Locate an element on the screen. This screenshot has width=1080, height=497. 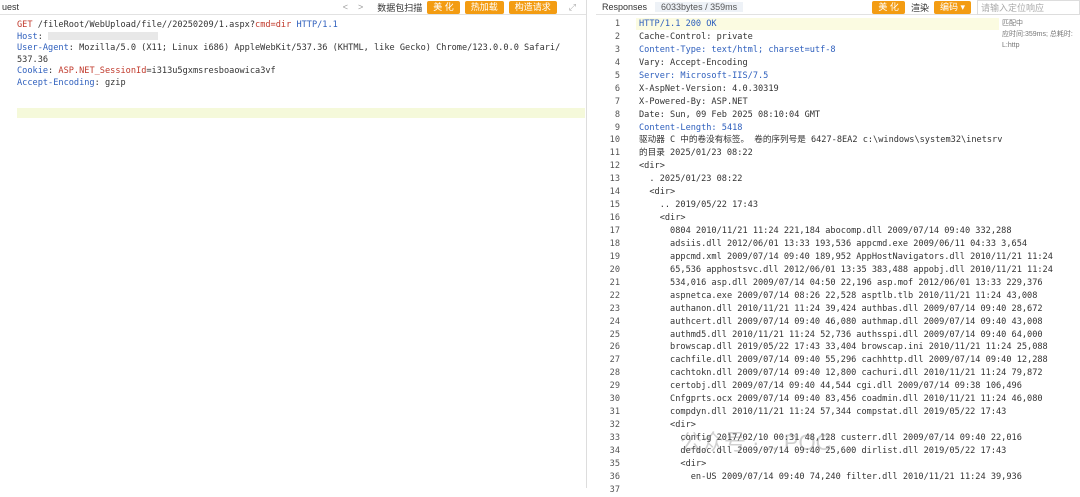
line-number: 15 is located at coordinates (614, 205).